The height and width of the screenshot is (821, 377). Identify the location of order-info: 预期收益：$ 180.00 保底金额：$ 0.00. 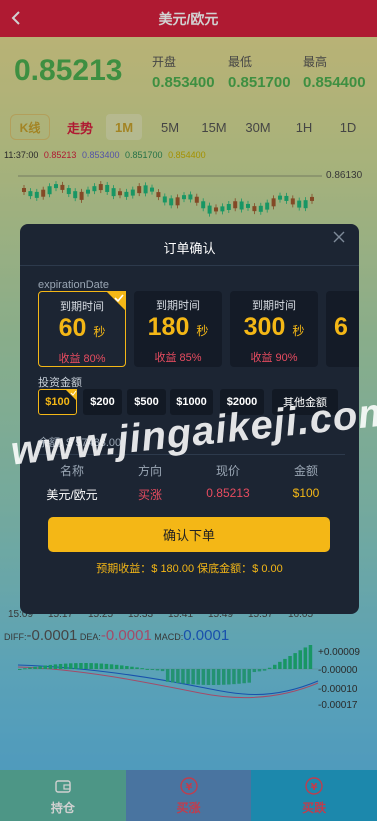
(189, 569).